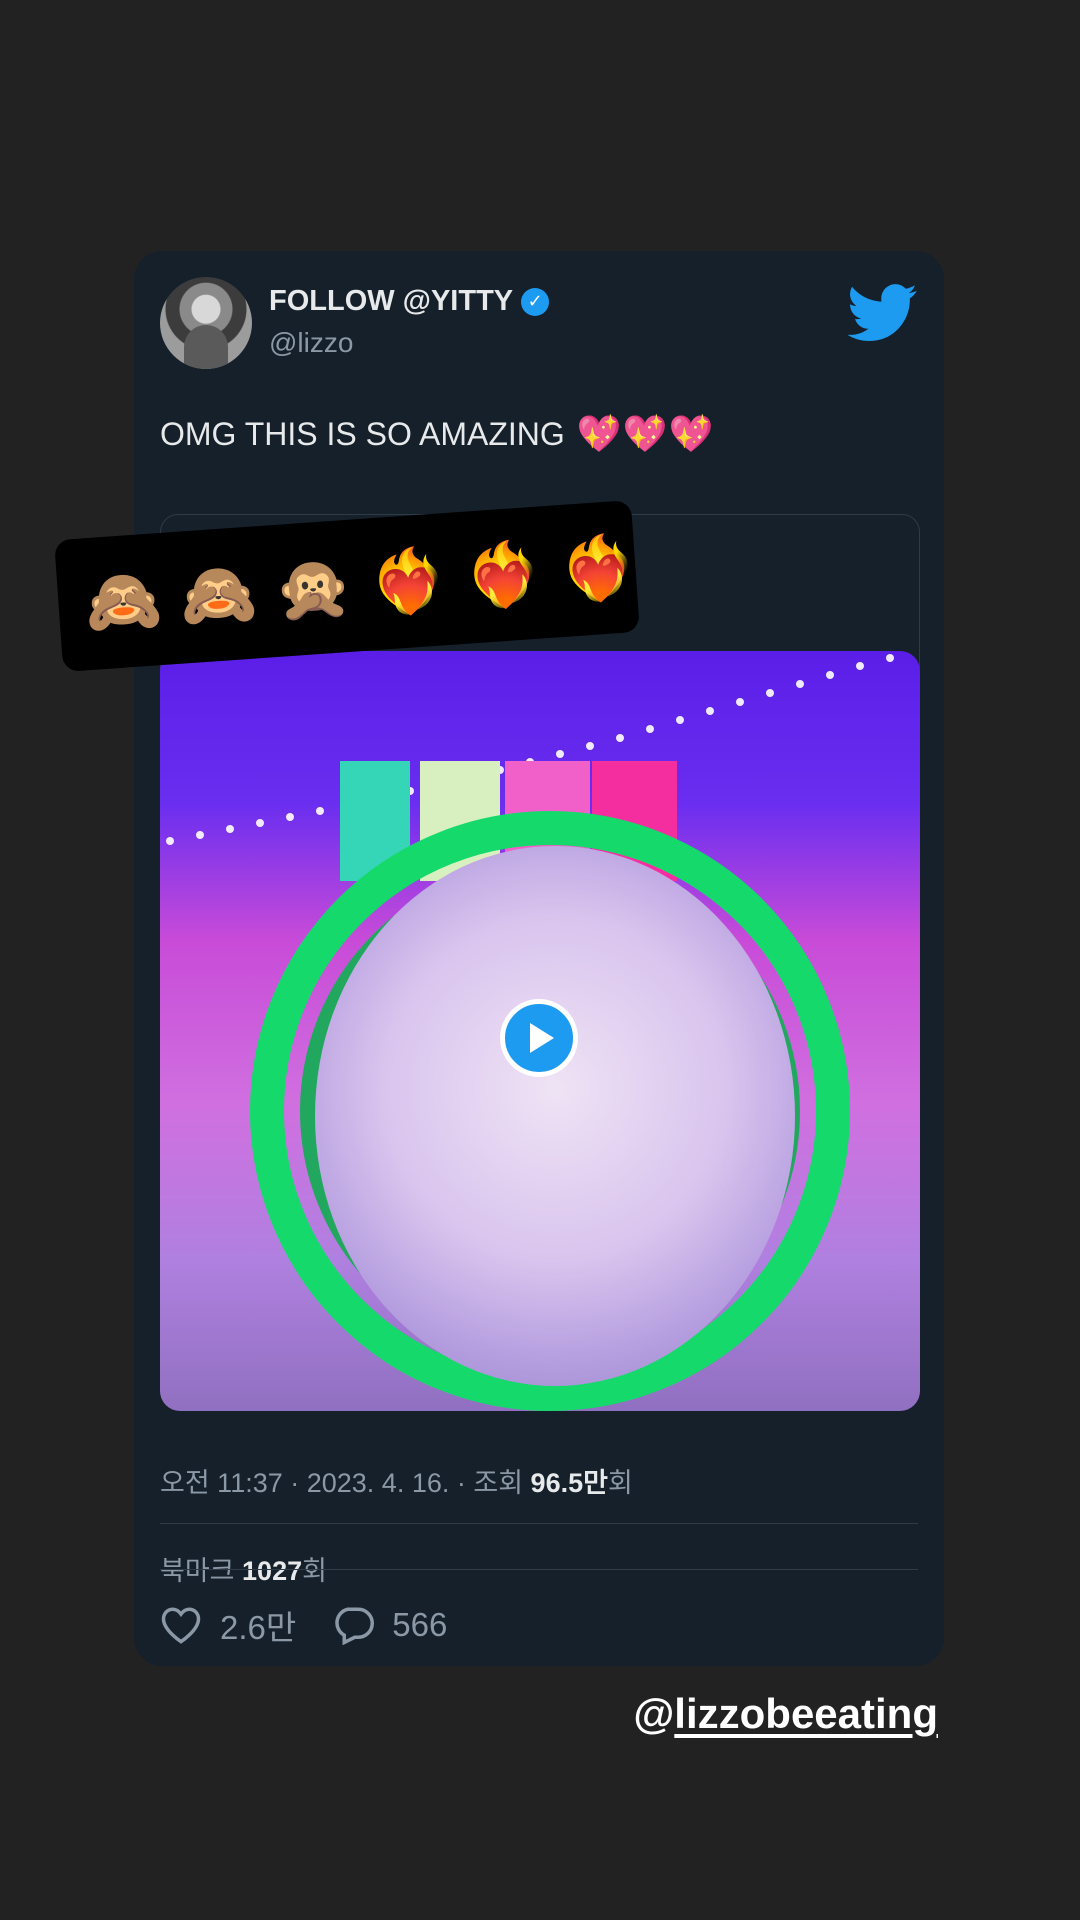 This screenshot has width=1080, height=1920. I want to click on tweet-actions: 2.6만 566, so click(321, 1625).